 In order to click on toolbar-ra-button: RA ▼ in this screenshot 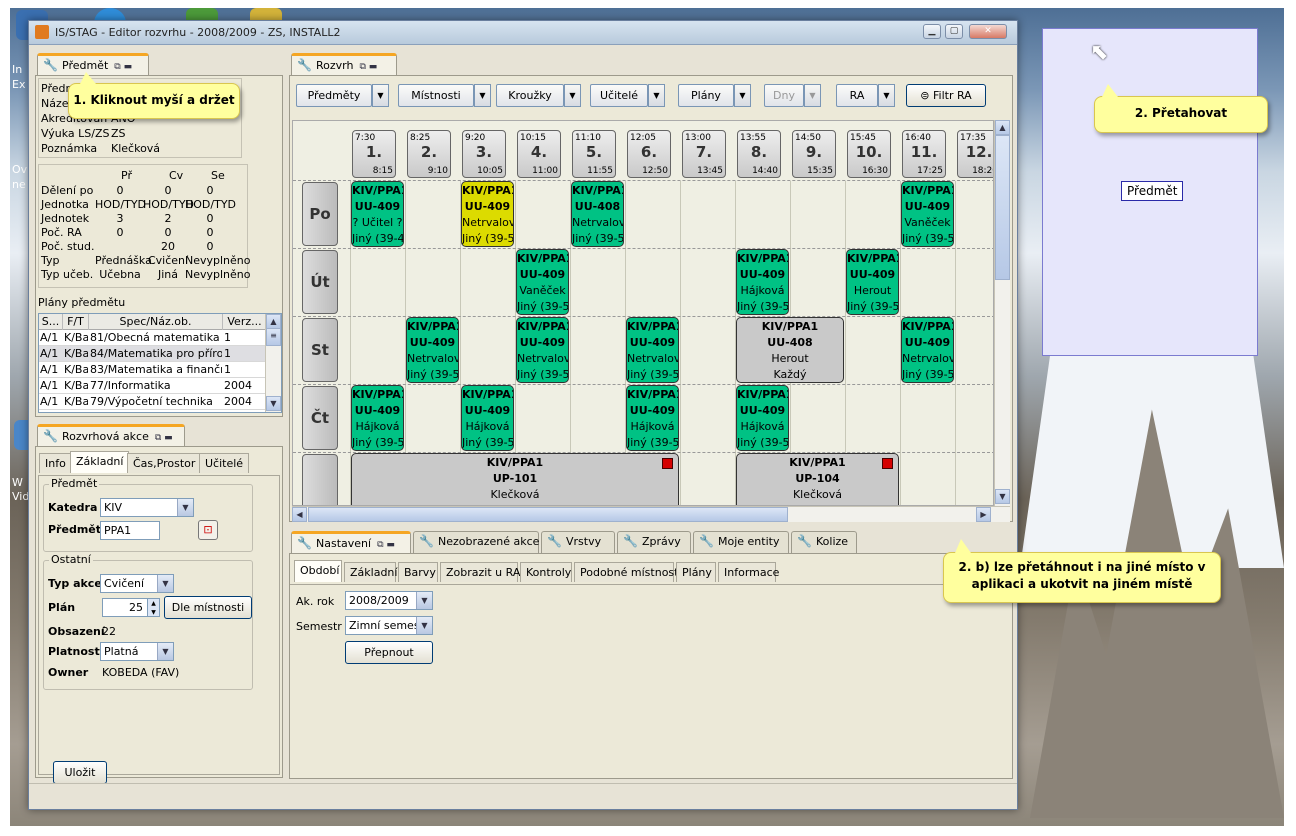, I will do `click(865, 95)`.